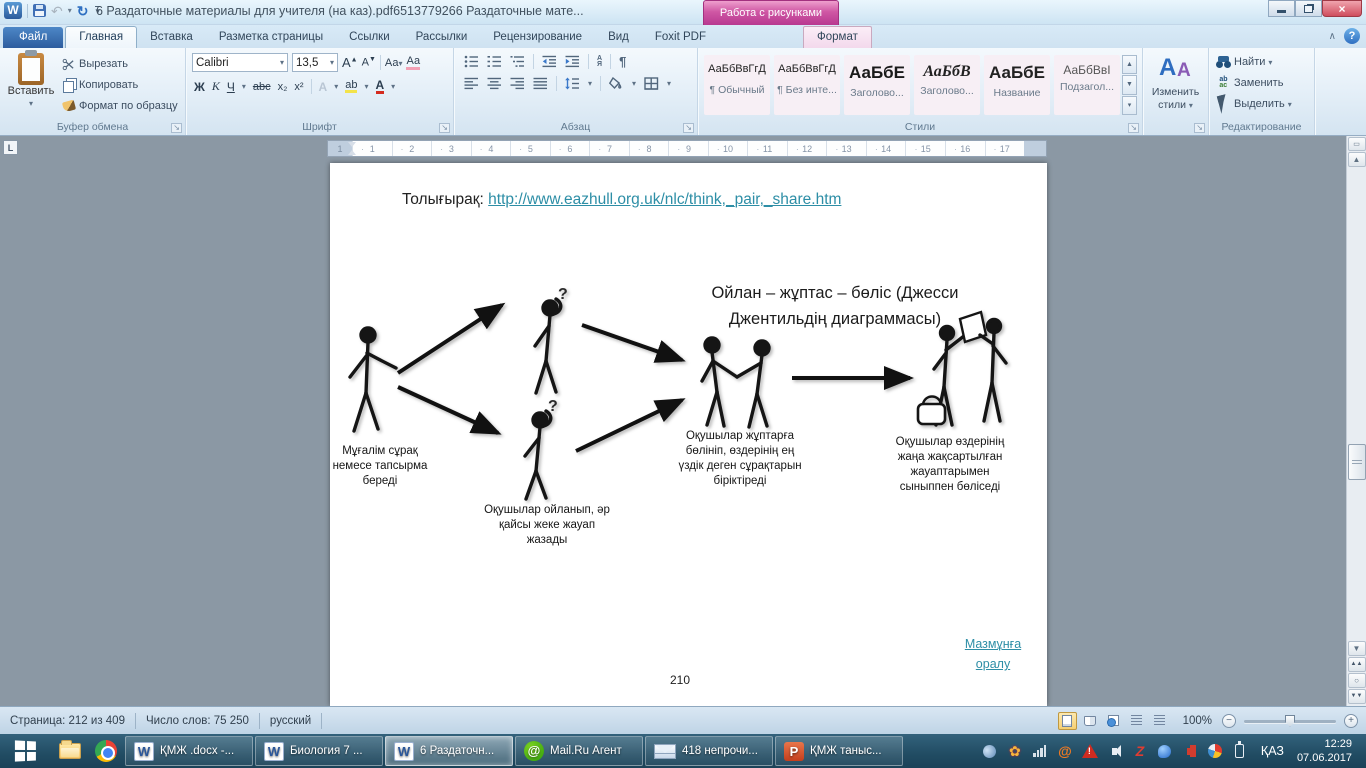  What do you see at coordinates (271, 37) in the screenshot?
I see `tab-page-layout: Разметка страницы` at bounding box center [271, 37].